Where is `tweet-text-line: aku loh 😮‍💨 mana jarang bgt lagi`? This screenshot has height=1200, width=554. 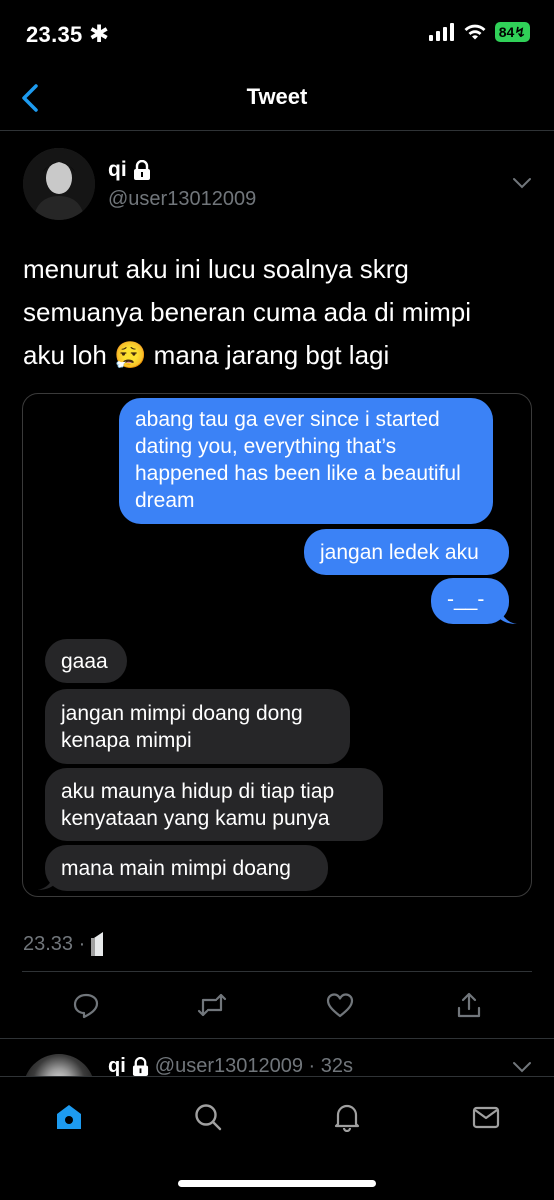 tweet-text-line: aku loh 😮‍💨 mana jarang bgt lagi is located at coordinates (206, 355).